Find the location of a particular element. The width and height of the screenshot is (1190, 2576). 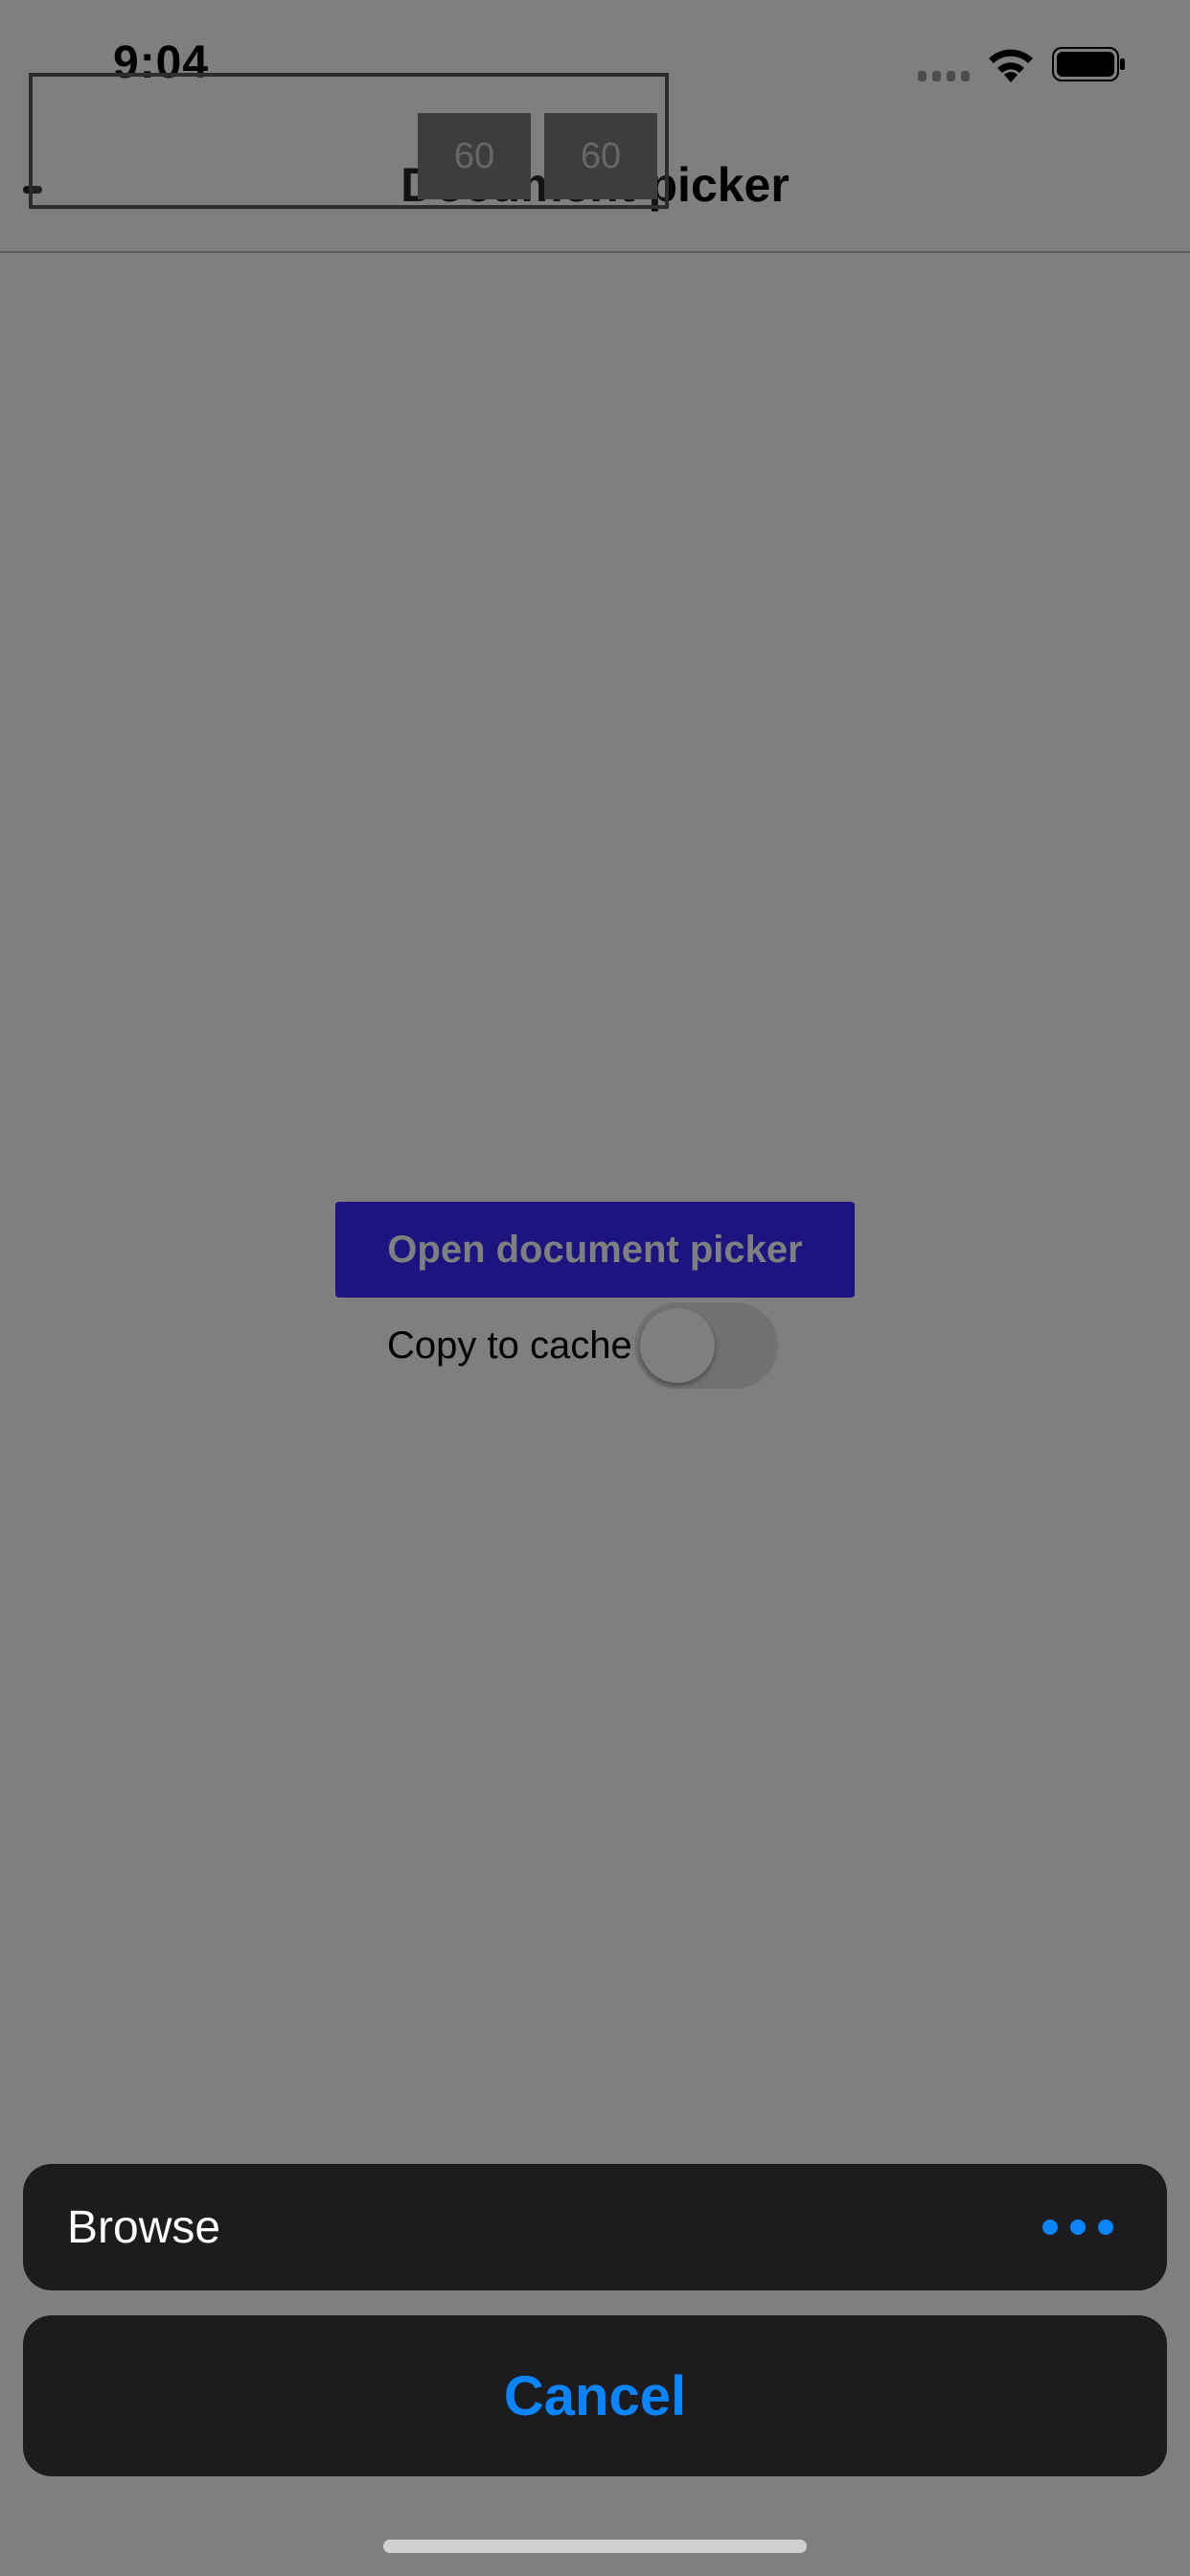

more-horizontal-icon is located at coordinates (1077, 2227).